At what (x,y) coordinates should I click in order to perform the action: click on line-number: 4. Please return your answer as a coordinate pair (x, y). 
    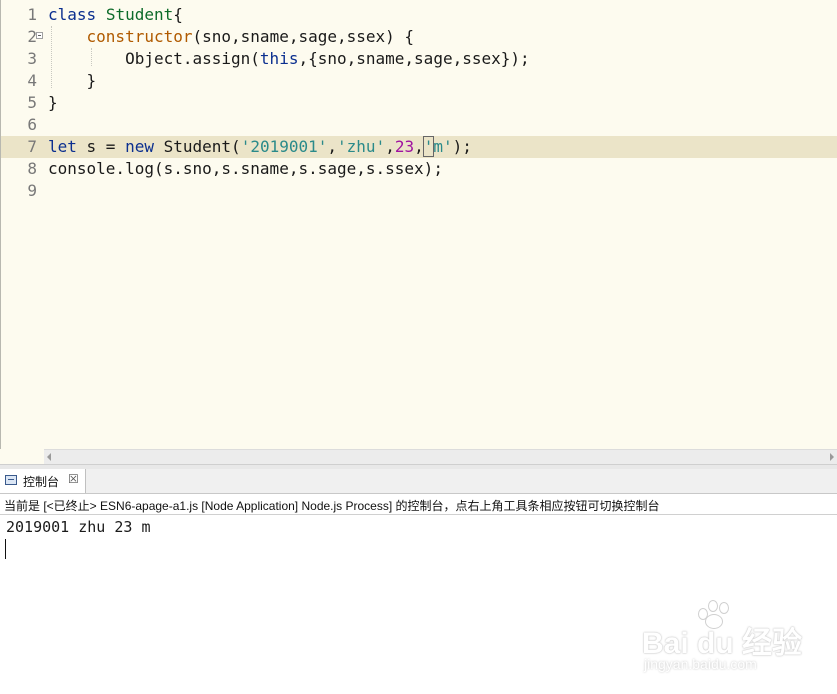
    Looking at the image, I should click on (32, 80).